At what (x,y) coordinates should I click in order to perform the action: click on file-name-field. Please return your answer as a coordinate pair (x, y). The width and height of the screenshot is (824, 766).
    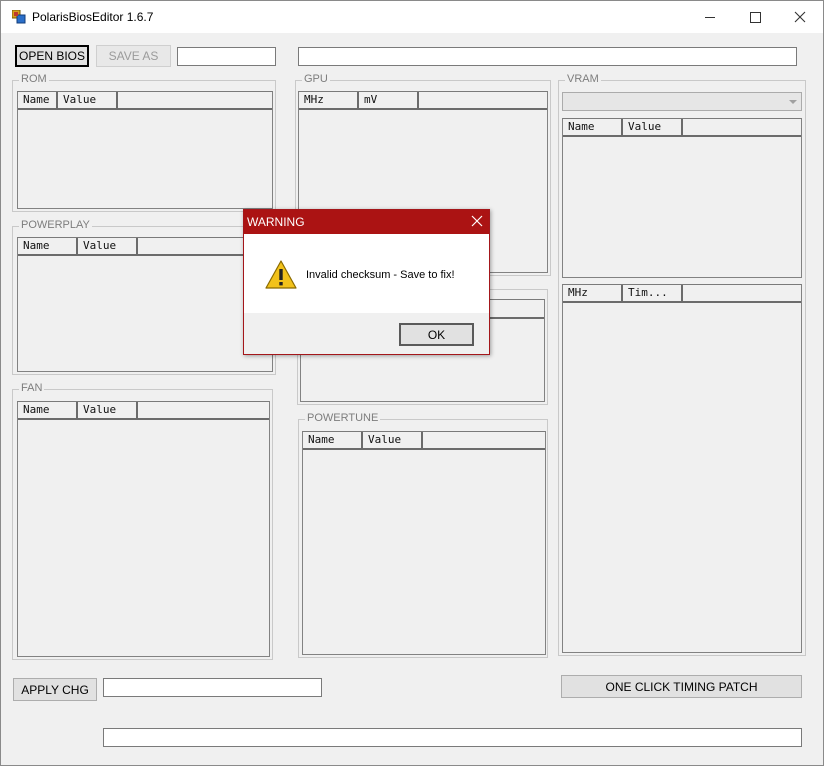
    Looking at the image, I should click on (226, 56).